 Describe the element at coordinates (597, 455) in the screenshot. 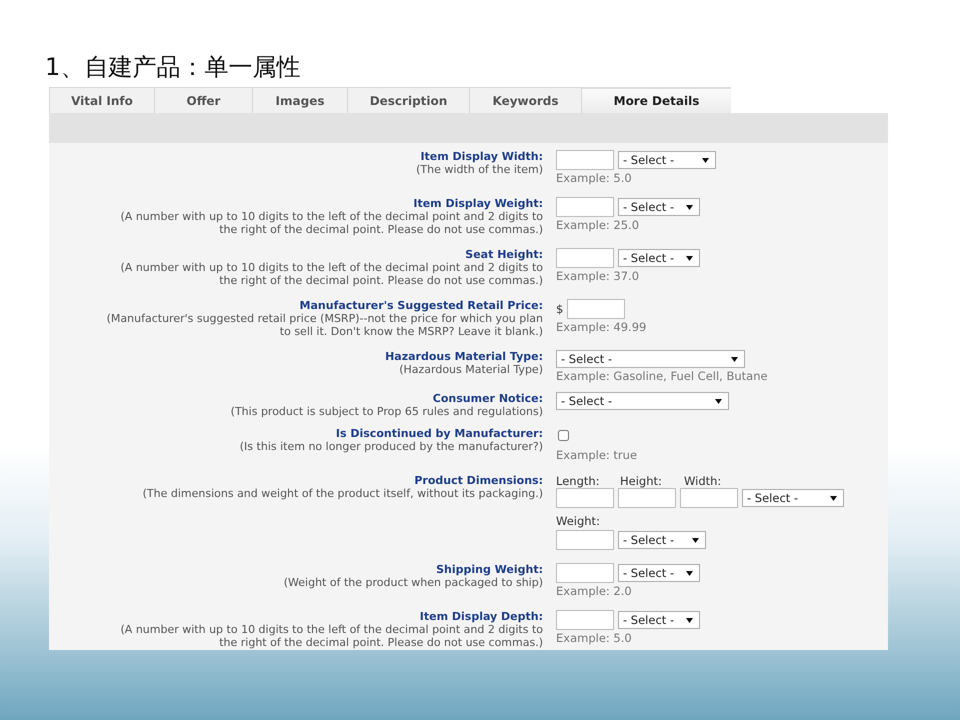

I see `example-text: Example: true` at that location.